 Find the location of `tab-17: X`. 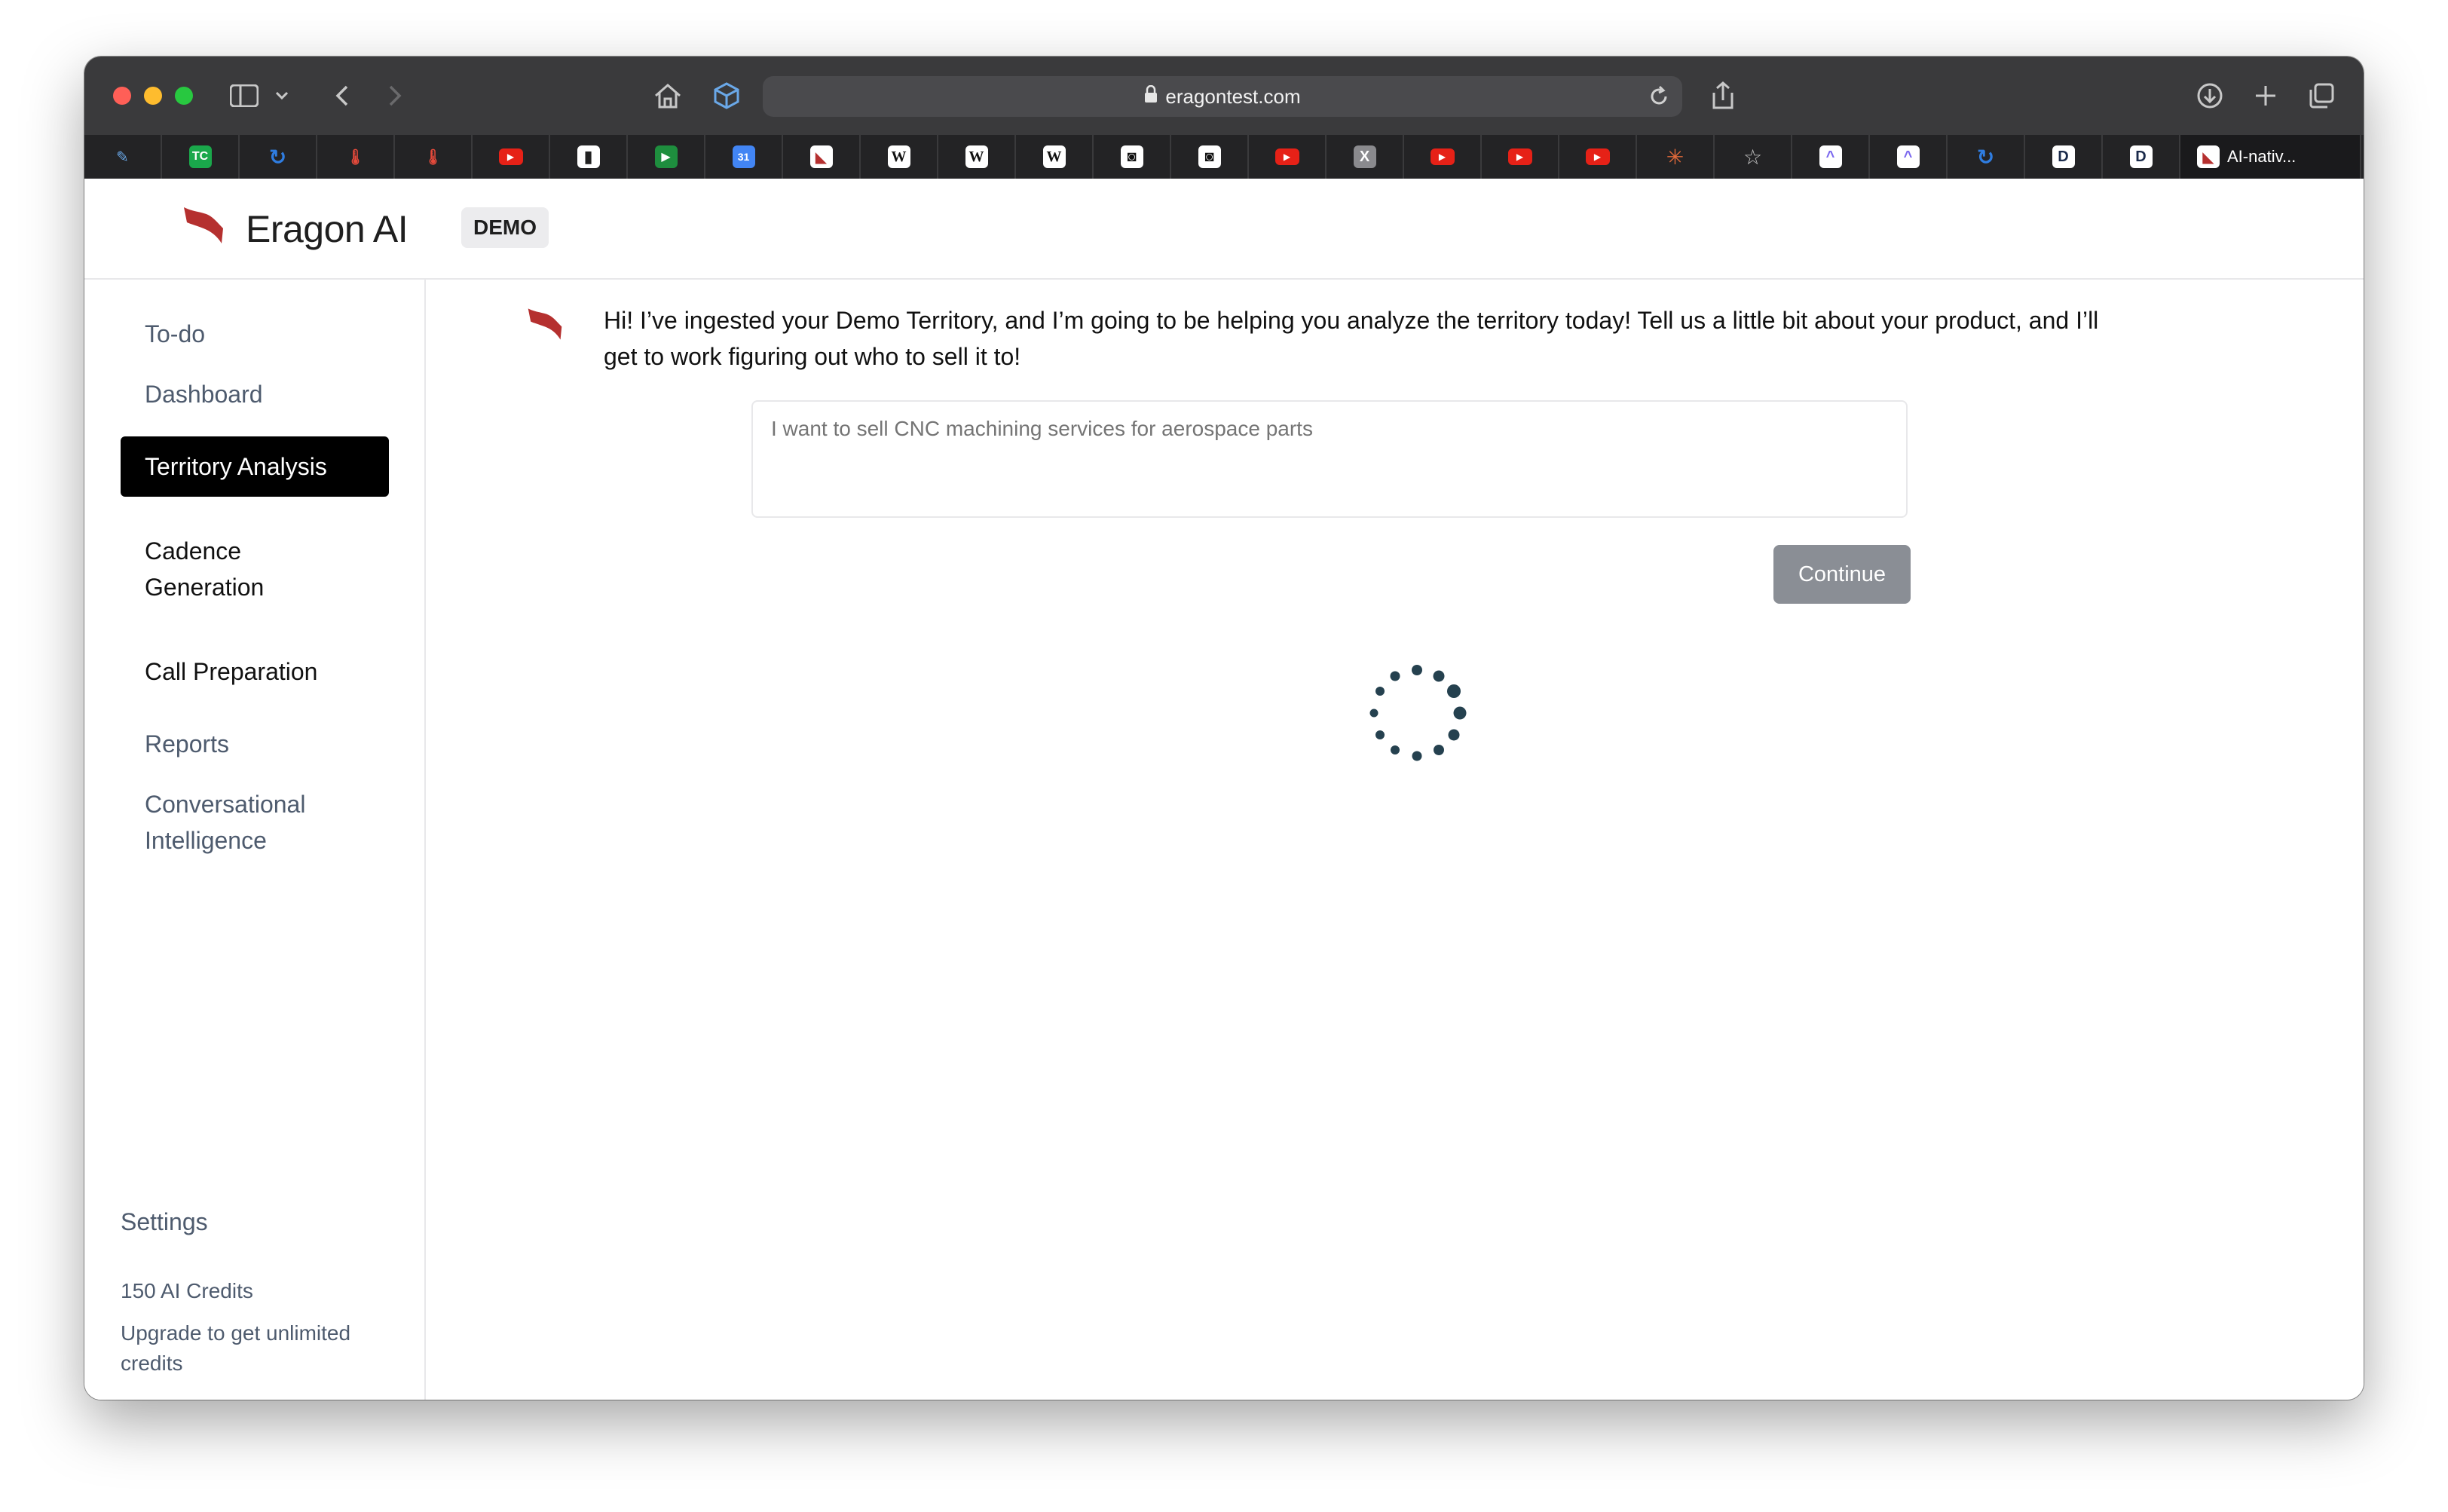

tab-17: X is located at coordinates (1365, 157).